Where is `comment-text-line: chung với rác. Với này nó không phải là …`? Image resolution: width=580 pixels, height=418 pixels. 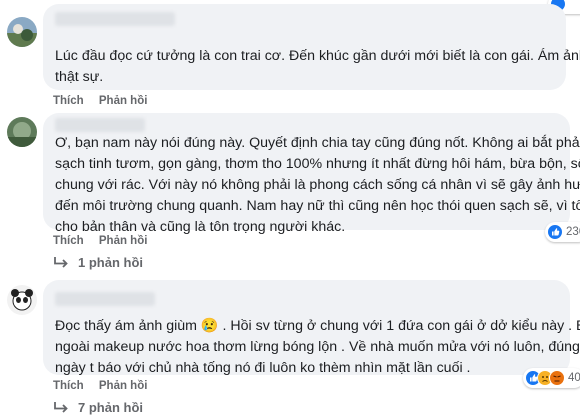
comment-text-line: chung với rác. Với này nó không phải là … is located at coordinates (317, 185).